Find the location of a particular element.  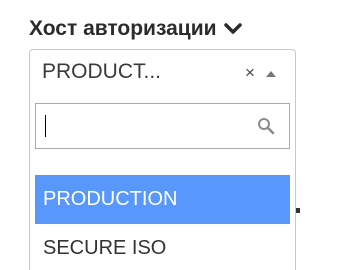

field-label-text: Хост авторизации is located at coordinates (123, 28).